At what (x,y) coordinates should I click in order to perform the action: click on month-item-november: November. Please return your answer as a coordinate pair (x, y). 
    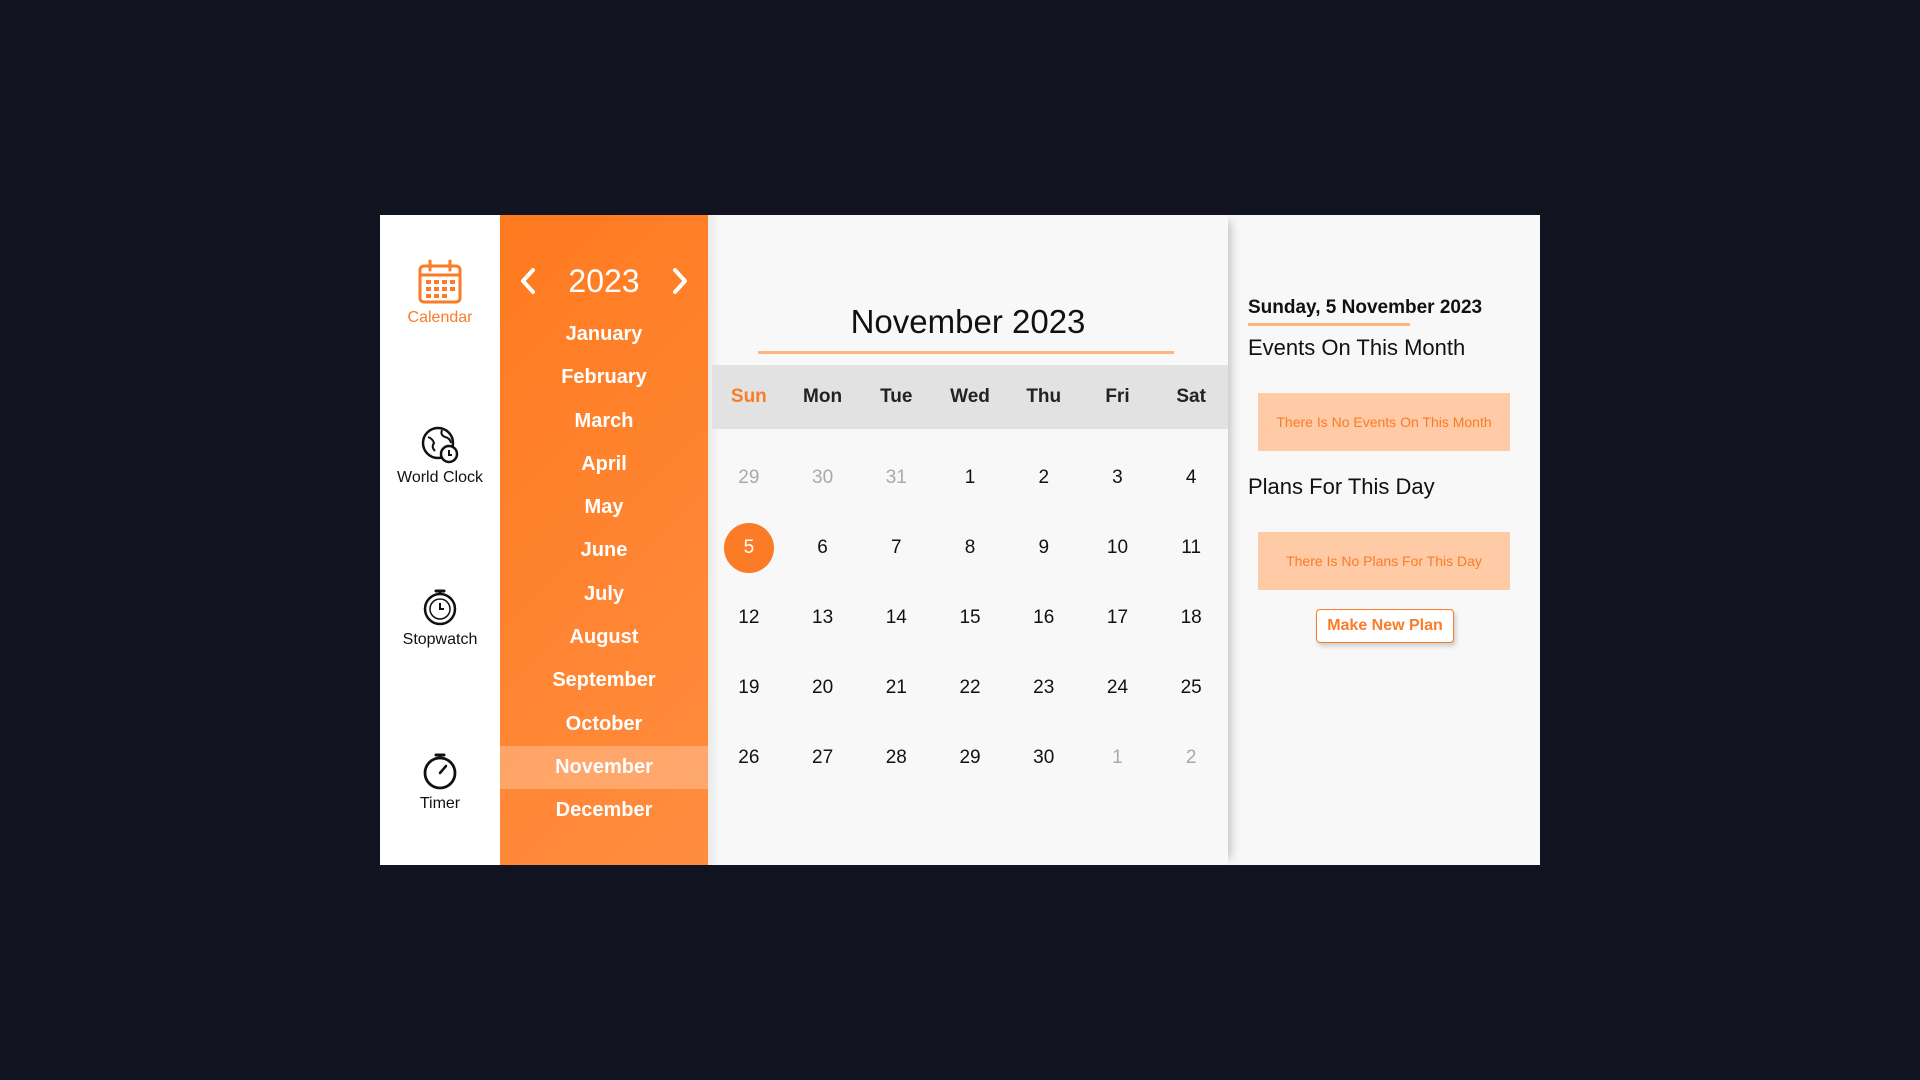
    Looking at the image, I should click on (604, 767).